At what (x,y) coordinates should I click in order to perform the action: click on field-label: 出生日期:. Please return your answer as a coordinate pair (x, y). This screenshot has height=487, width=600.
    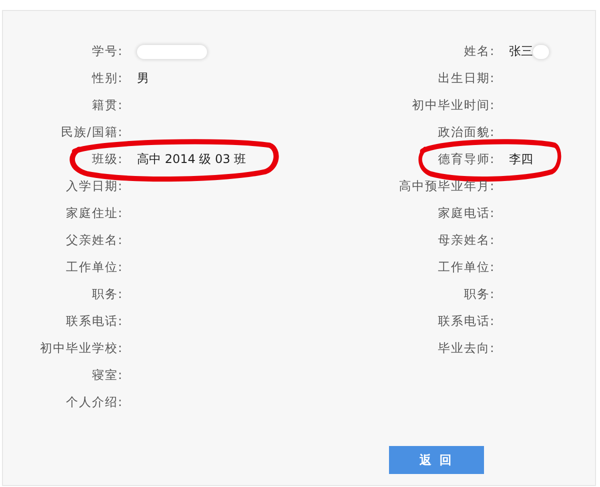
    Looking at the image, I should click on (465, 78).